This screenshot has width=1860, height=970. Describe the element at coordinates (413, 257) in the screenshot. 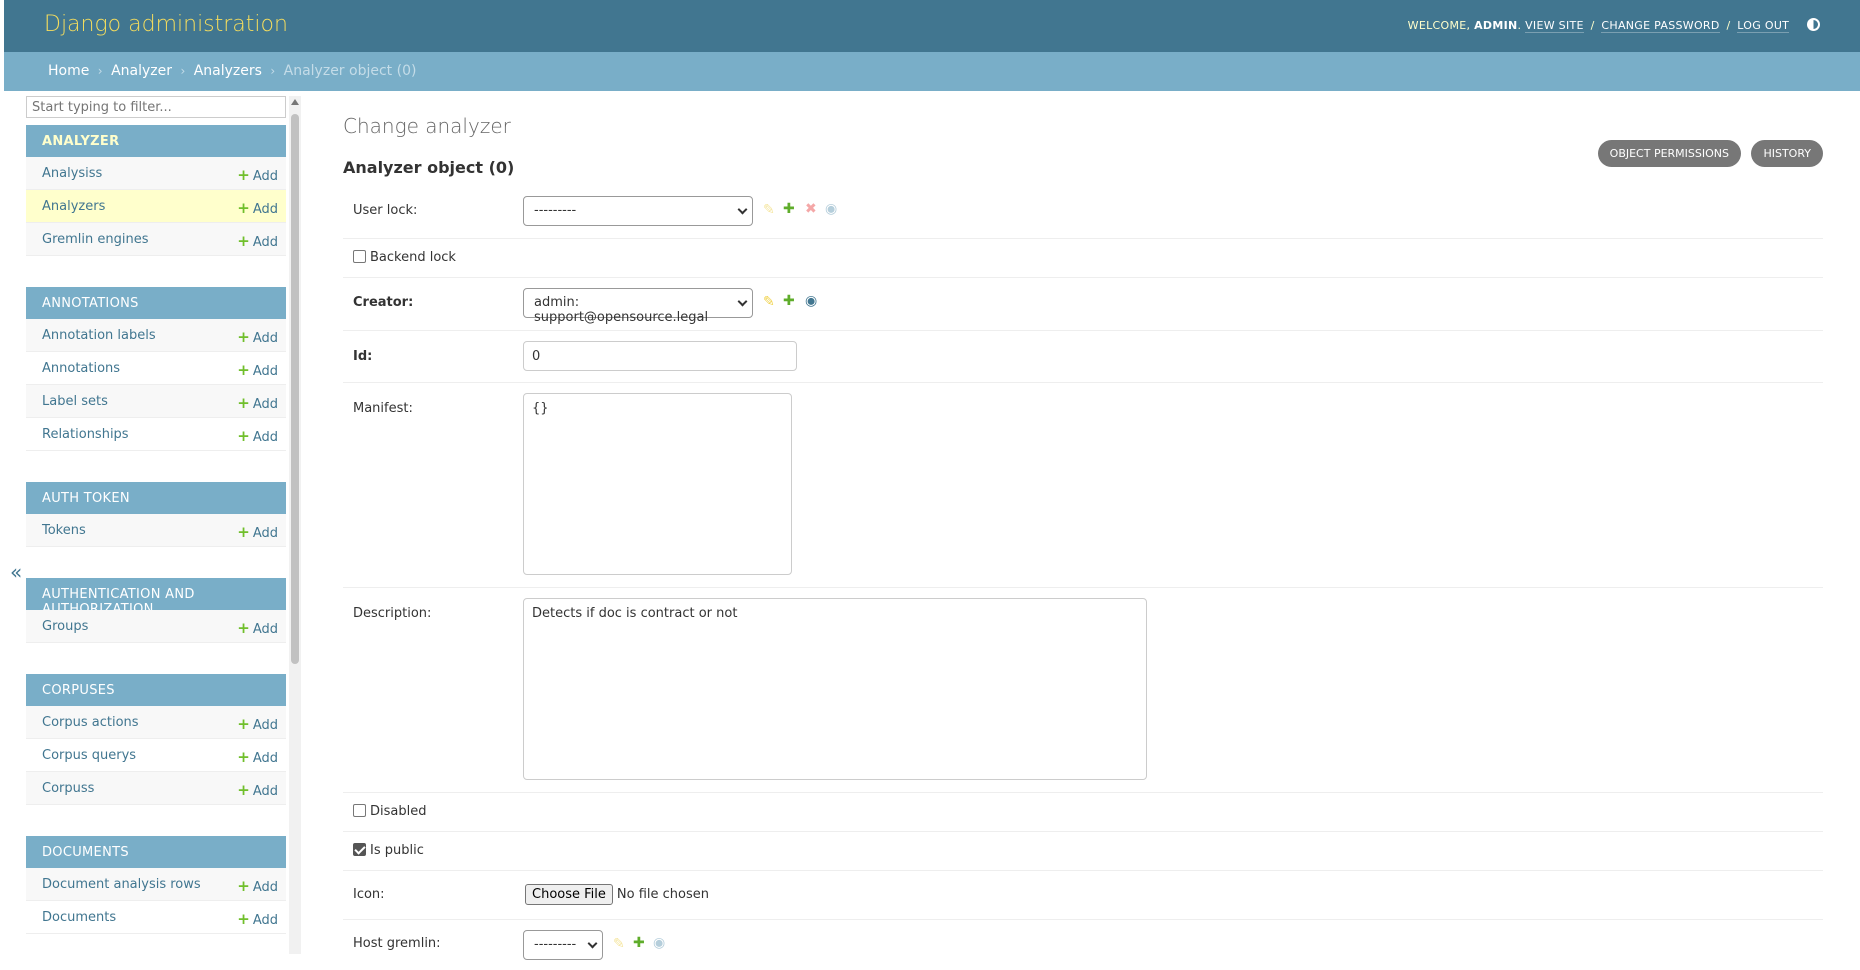

I see `backend-lock-label: Backend lock` at that location.